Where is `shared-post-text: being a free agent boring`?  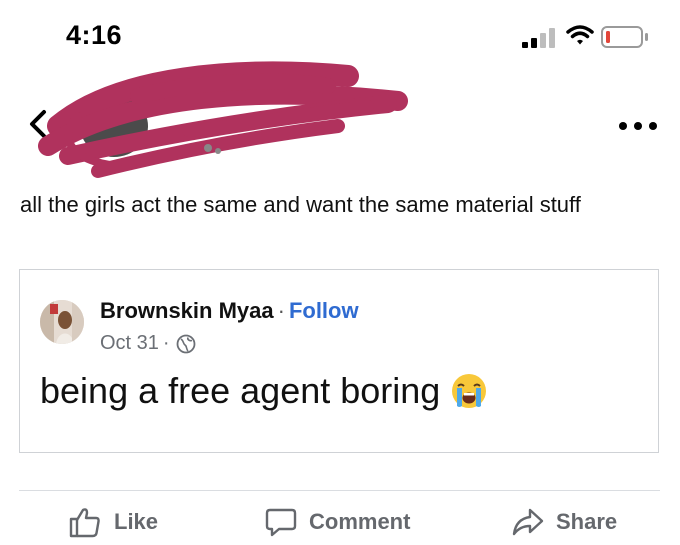 shared-post-text: being a free agent boring is located at coordinates (240, 390).